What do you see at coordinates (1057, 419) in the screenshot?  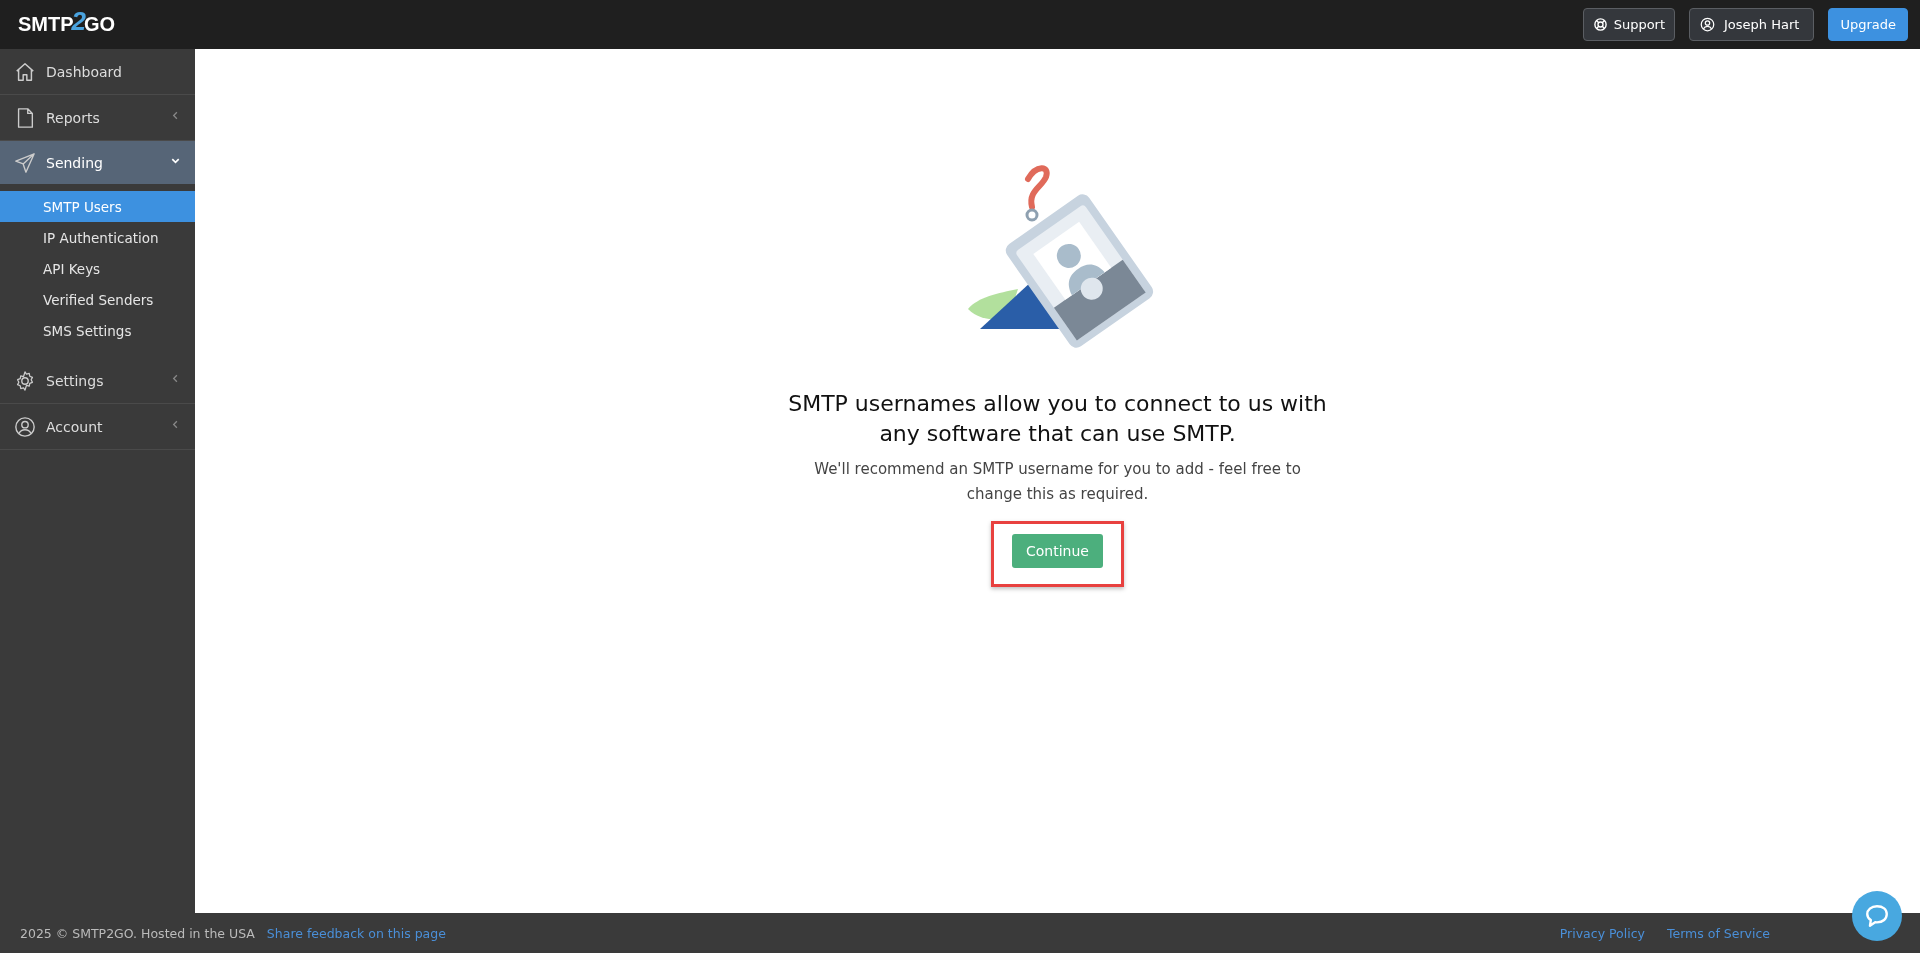 I see `heading: SMTP usernames allow you to connect to us with any software that can use SMTP.` at bounding box center [1057, 419].